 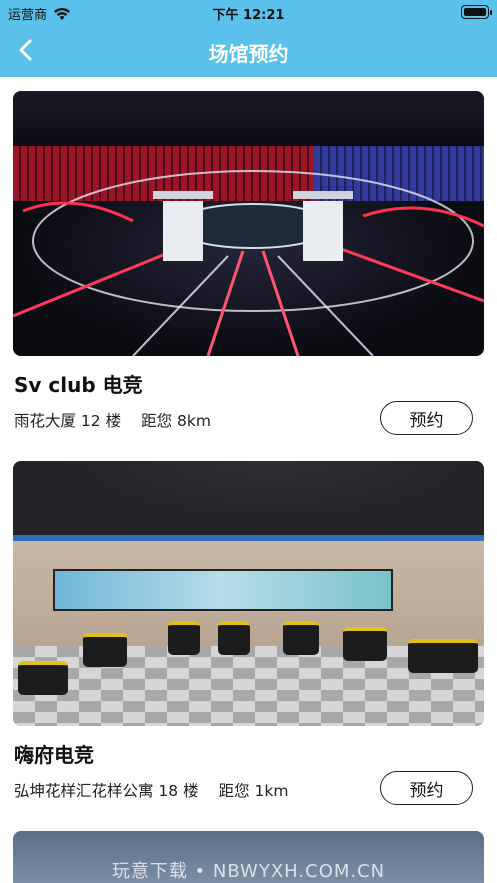 I want to click on status-bar: 运营商 下午 12:21, so click(x=248, y=12).